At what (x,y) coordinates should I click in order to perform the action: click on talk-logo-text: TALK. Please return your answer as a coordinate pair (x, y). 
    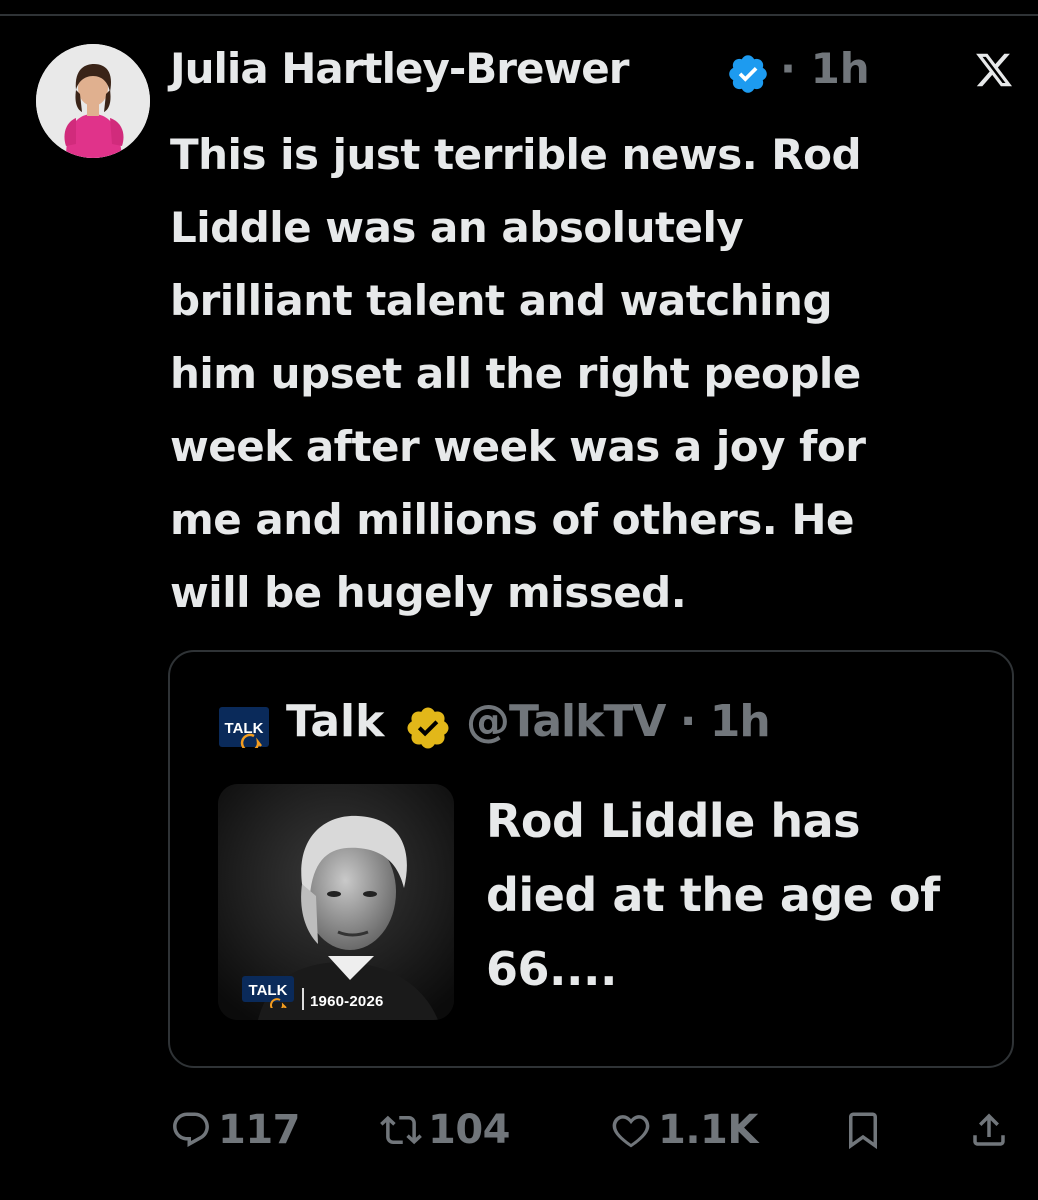
    Looking at the image, I should click on (244, 728).